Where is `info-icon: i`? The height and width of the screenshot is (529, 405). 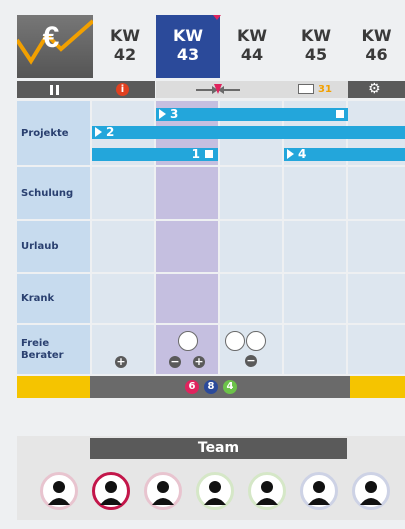 info-icon: i is located at coordinates (122, 89).